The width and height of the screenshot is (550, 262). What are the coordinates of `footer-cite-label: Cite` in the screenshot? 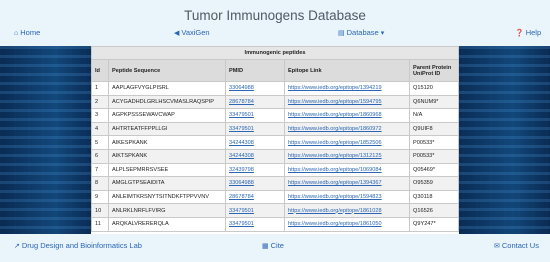 It's located at (277, 245).